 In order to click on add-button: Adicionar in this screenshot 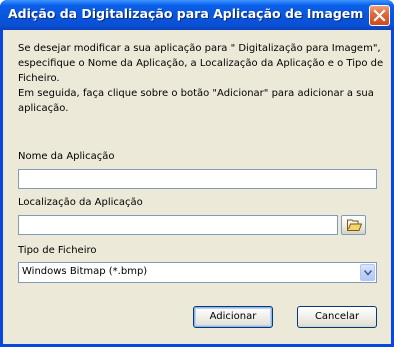, I will do `click(233, 317)`.